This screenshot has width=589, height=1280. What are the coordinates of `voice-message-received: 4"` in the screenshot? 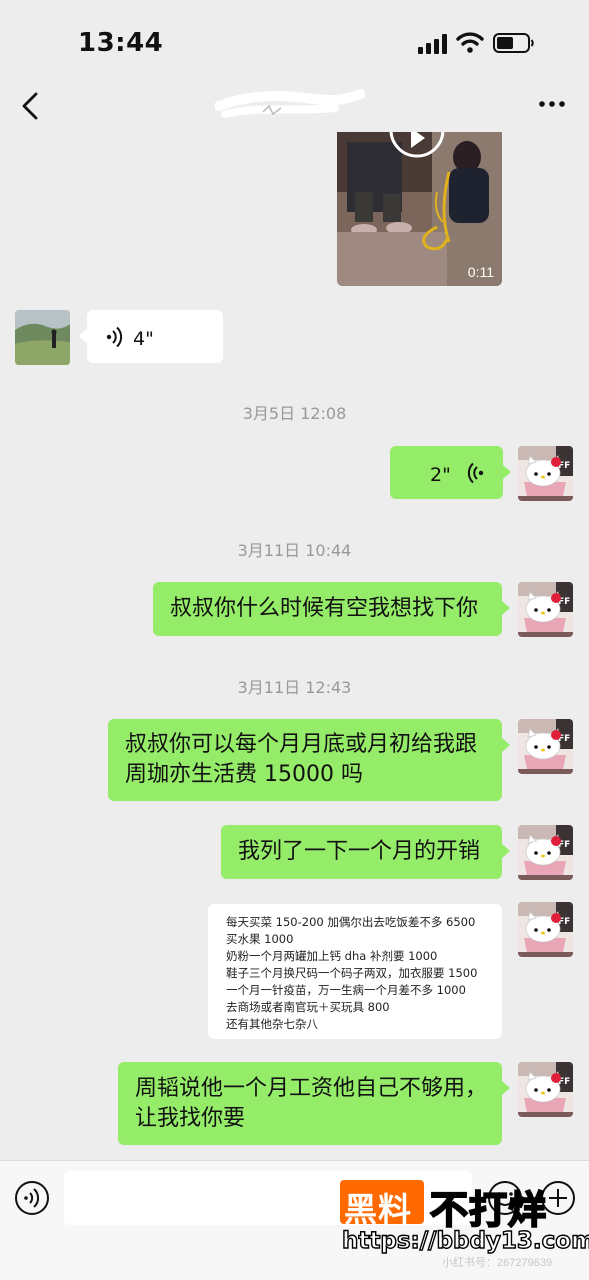 It's located at (151, 336).